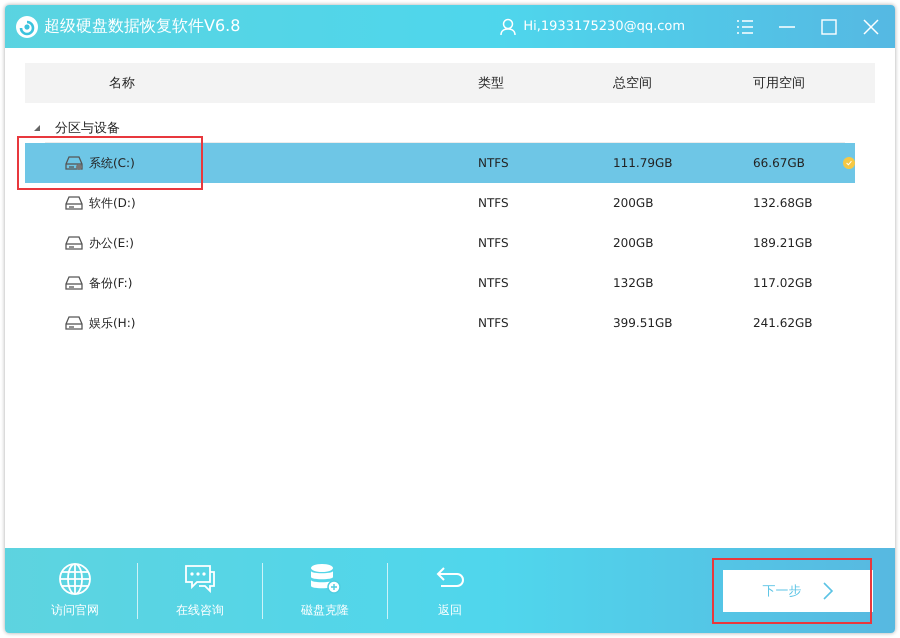  Describe the element at coordinates (783, 243) in the screenshot. I see `table-cell-text: 189.21GB` at that location.